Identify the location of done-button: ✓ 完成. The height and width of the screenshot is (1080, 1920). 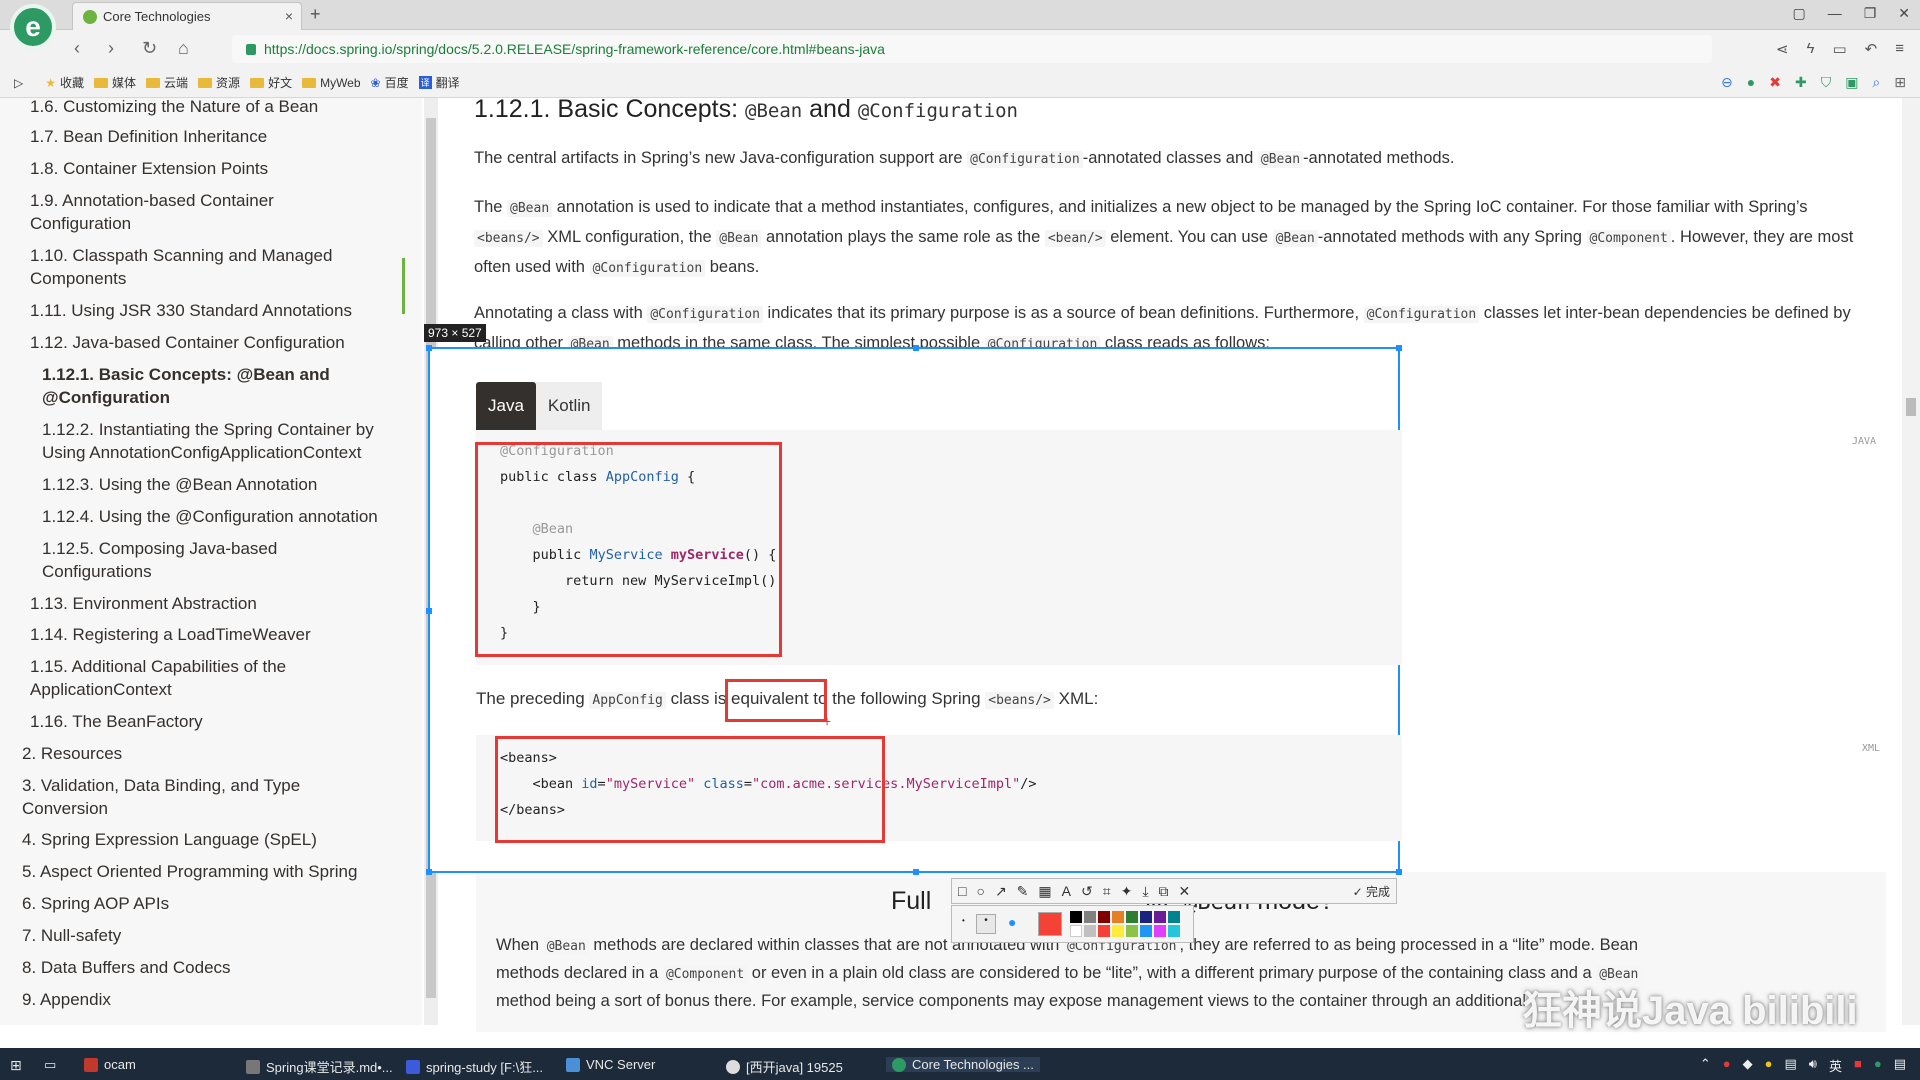
(1371, 891).